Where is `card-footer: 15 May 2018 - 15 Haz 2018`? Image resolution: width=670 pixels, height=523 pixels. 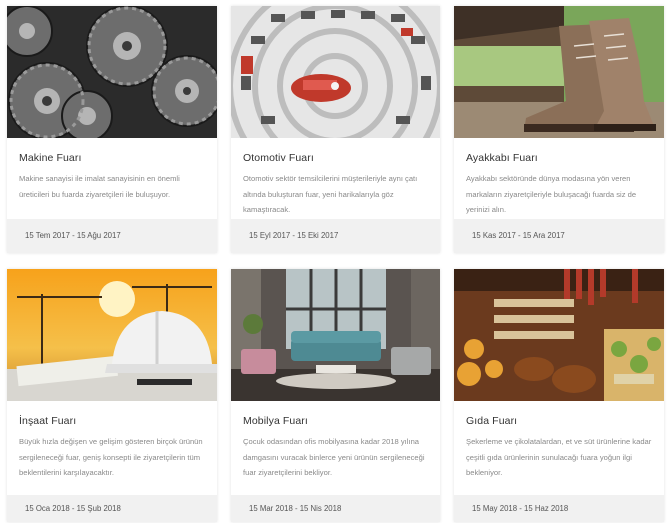 card-footer: 15 May 2018 - 15 Haz 2018 is located at coordinates (559, 508).